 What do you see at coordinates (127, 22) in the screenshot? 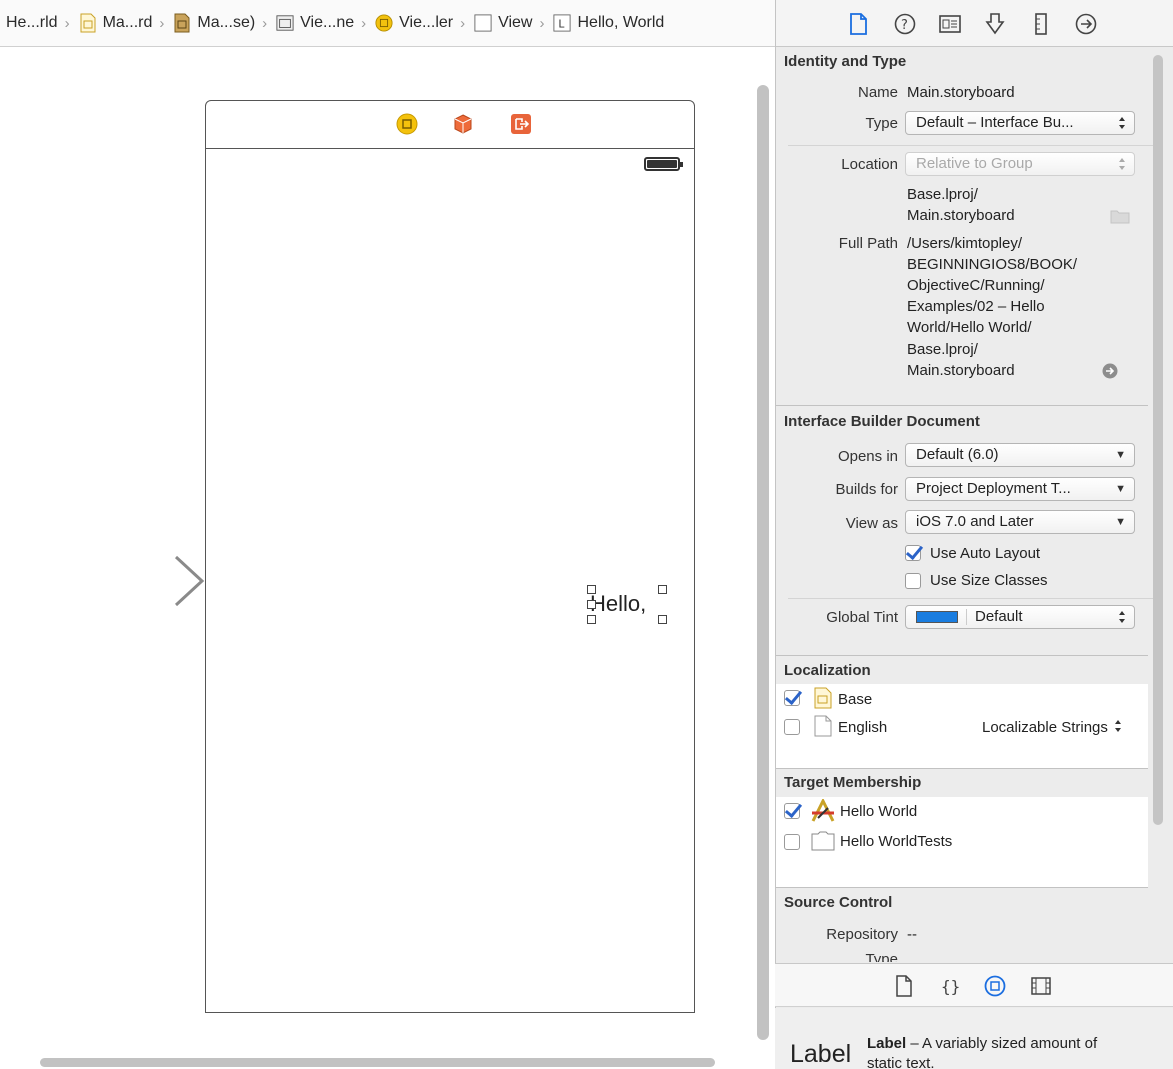
I see `jumpbar-item-label: Ma...rd` at bounding box center [127, 22].